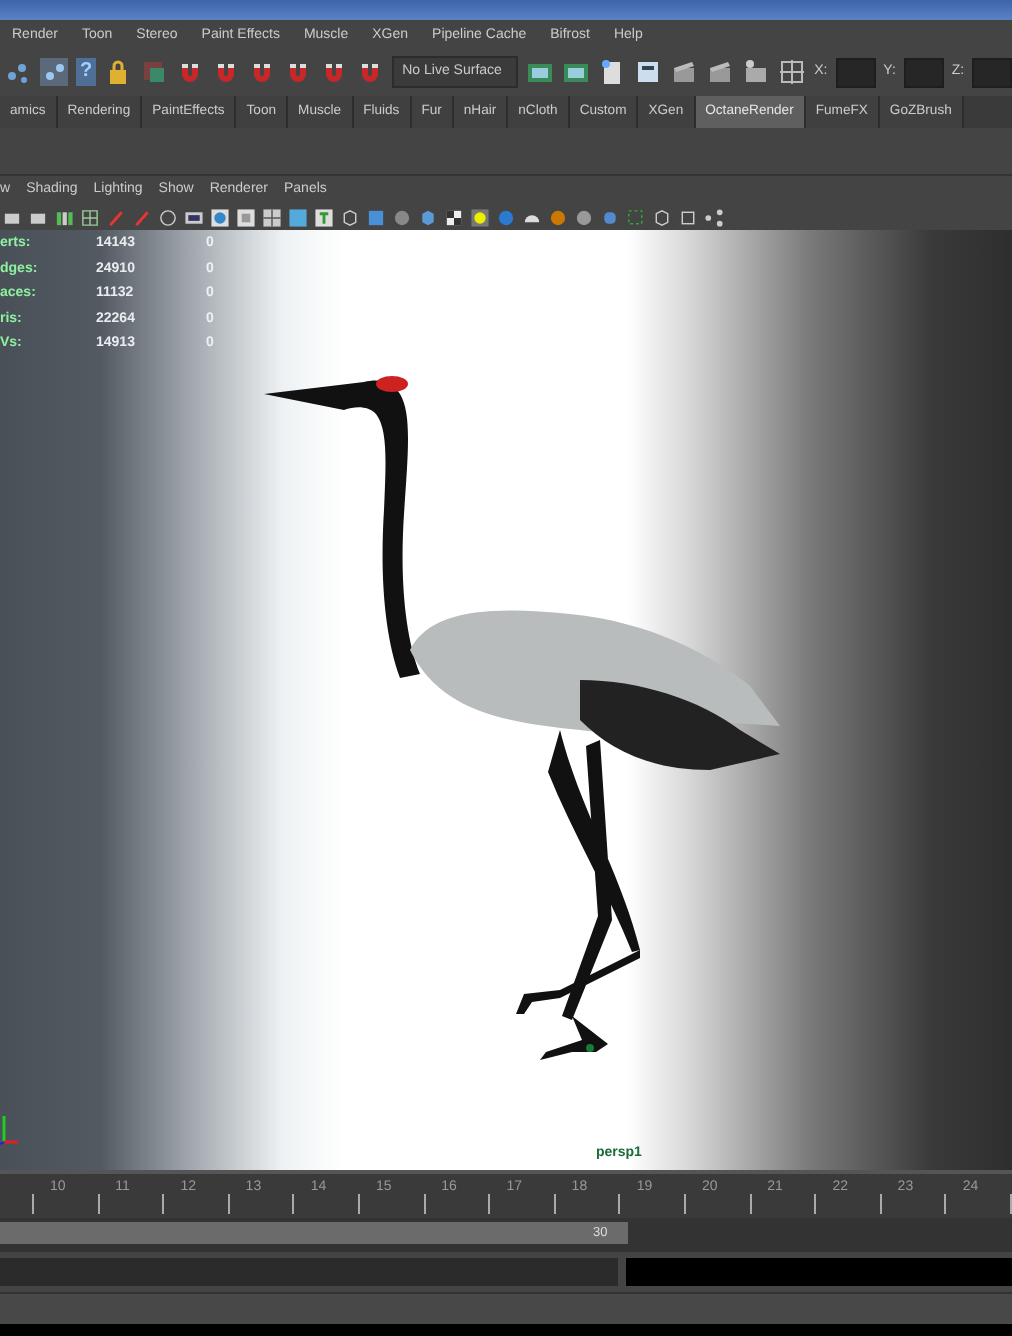 The height and width of the screenshot is (1336, 1012). Describe the element at coordinates (402, 217) in the screenshot. I see `sphere-icon` at that location.